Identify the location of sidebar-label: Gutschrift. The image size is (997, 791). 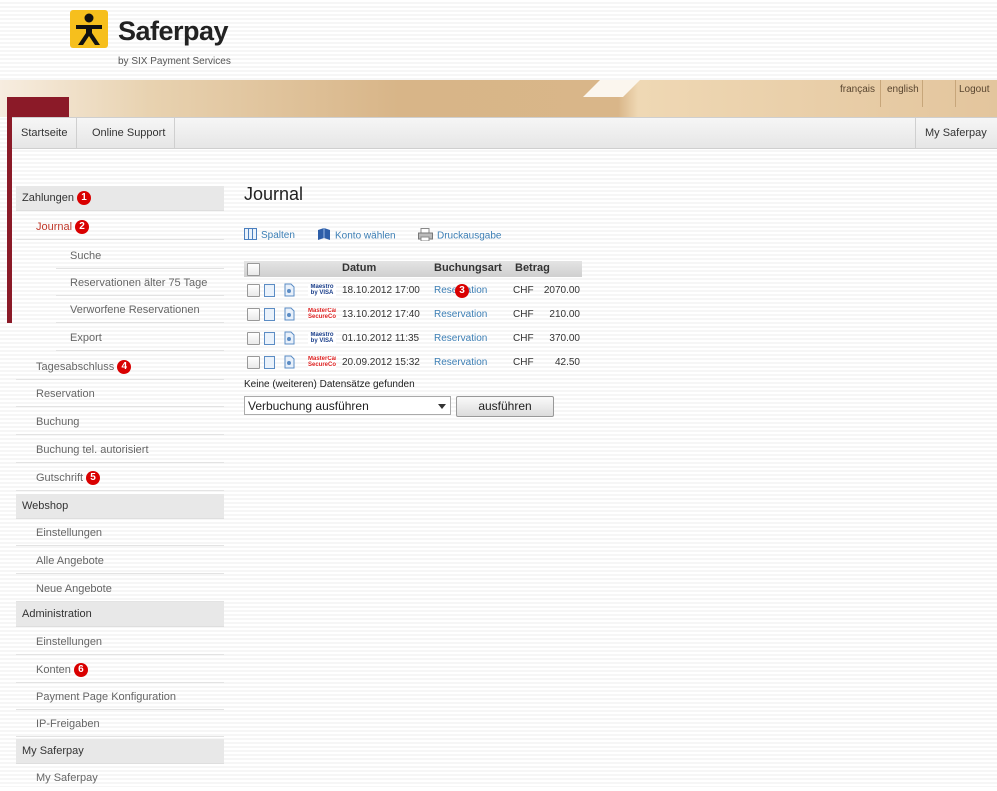
(60, 478).